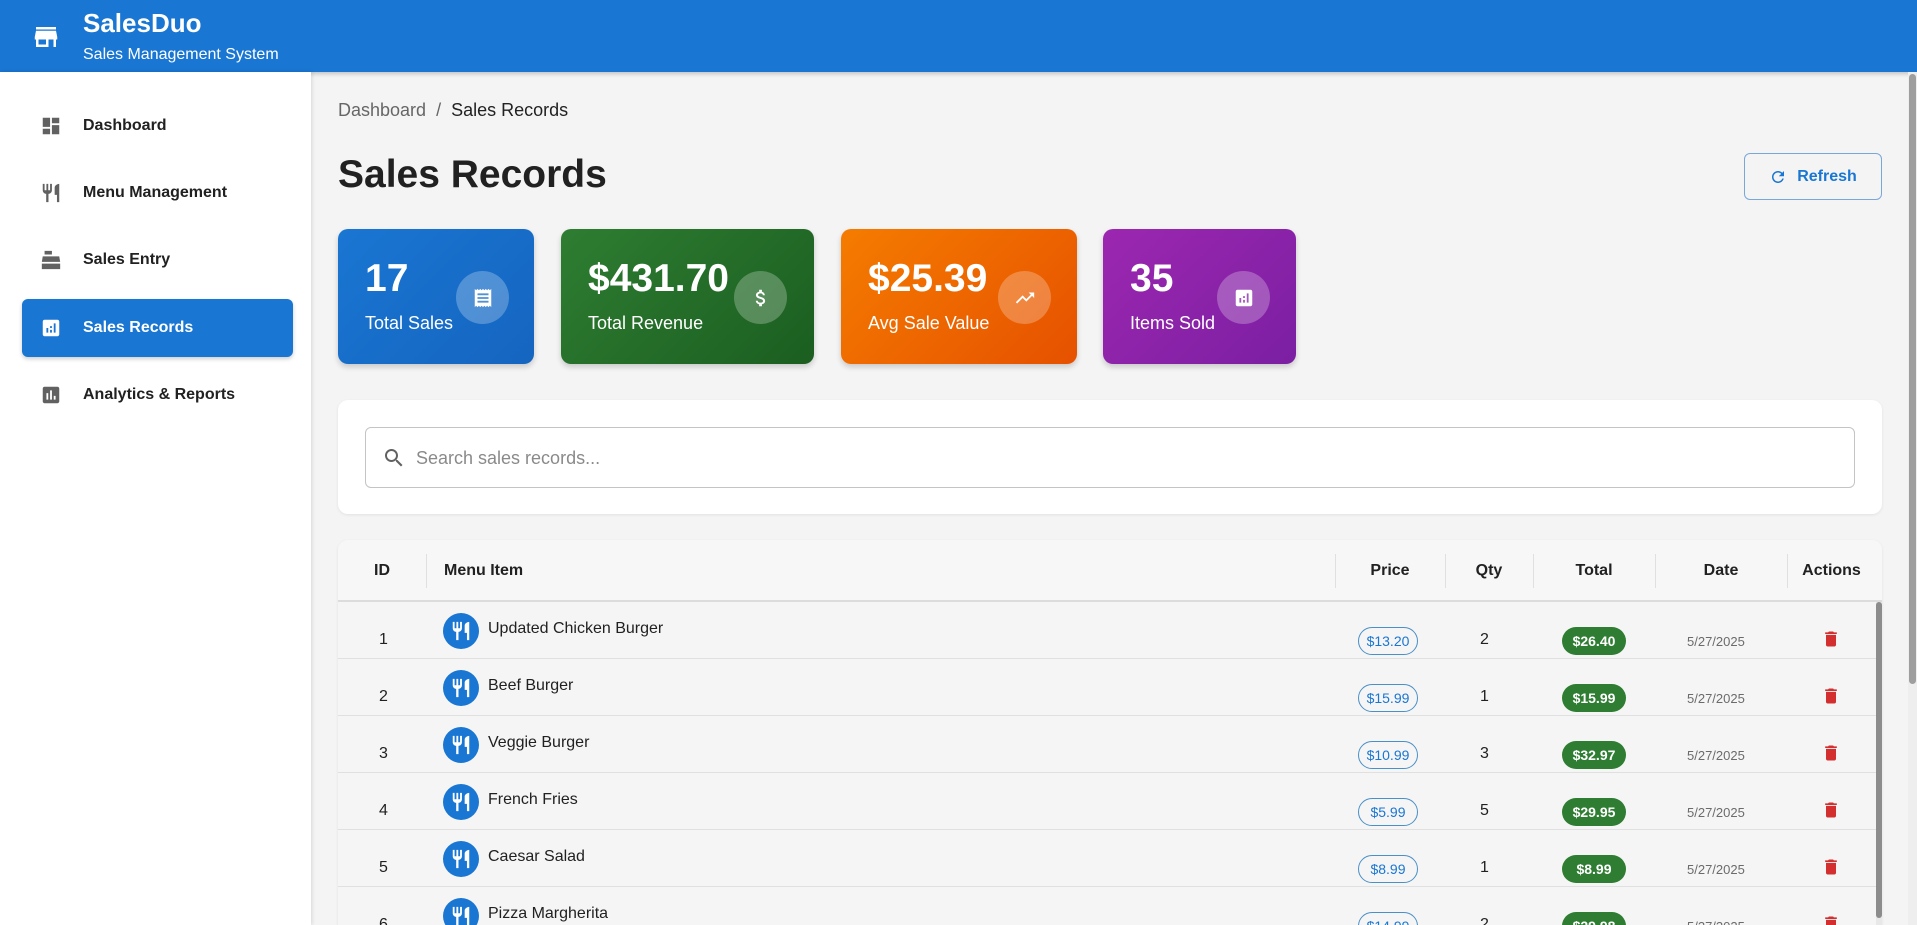  I want to click on row-menu-item: Veggie Burger, so click(539, 742).